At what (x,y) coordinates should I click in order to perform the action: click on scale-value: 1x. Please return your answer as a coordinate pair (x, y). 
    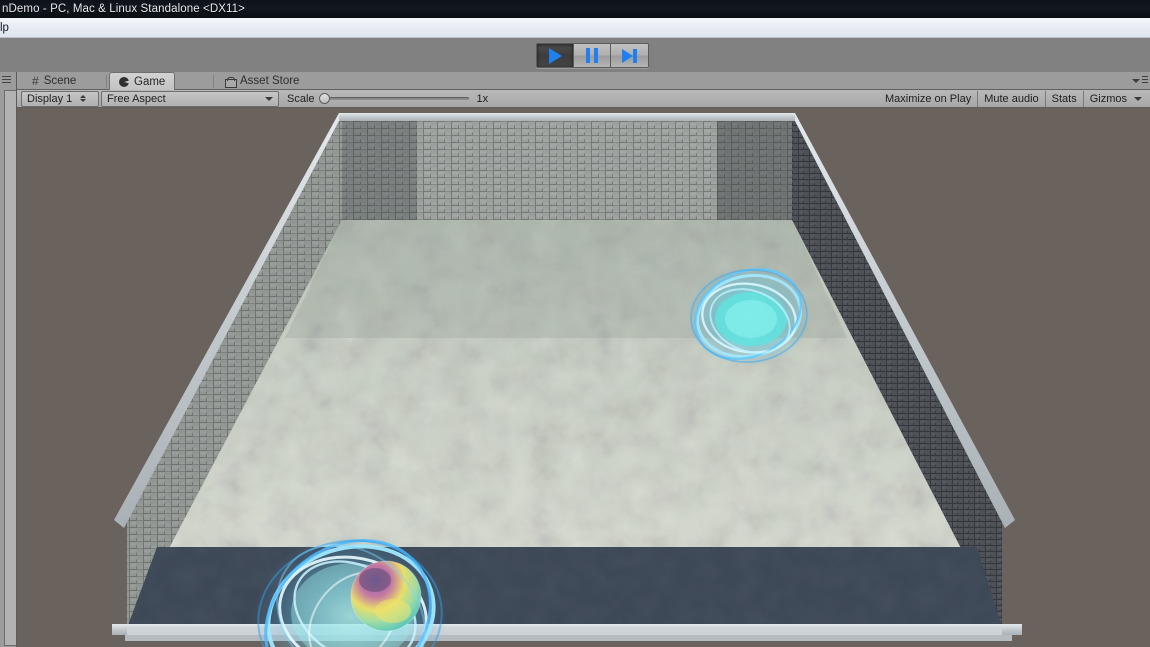
    Looking at the image, I should click on (482, 98).